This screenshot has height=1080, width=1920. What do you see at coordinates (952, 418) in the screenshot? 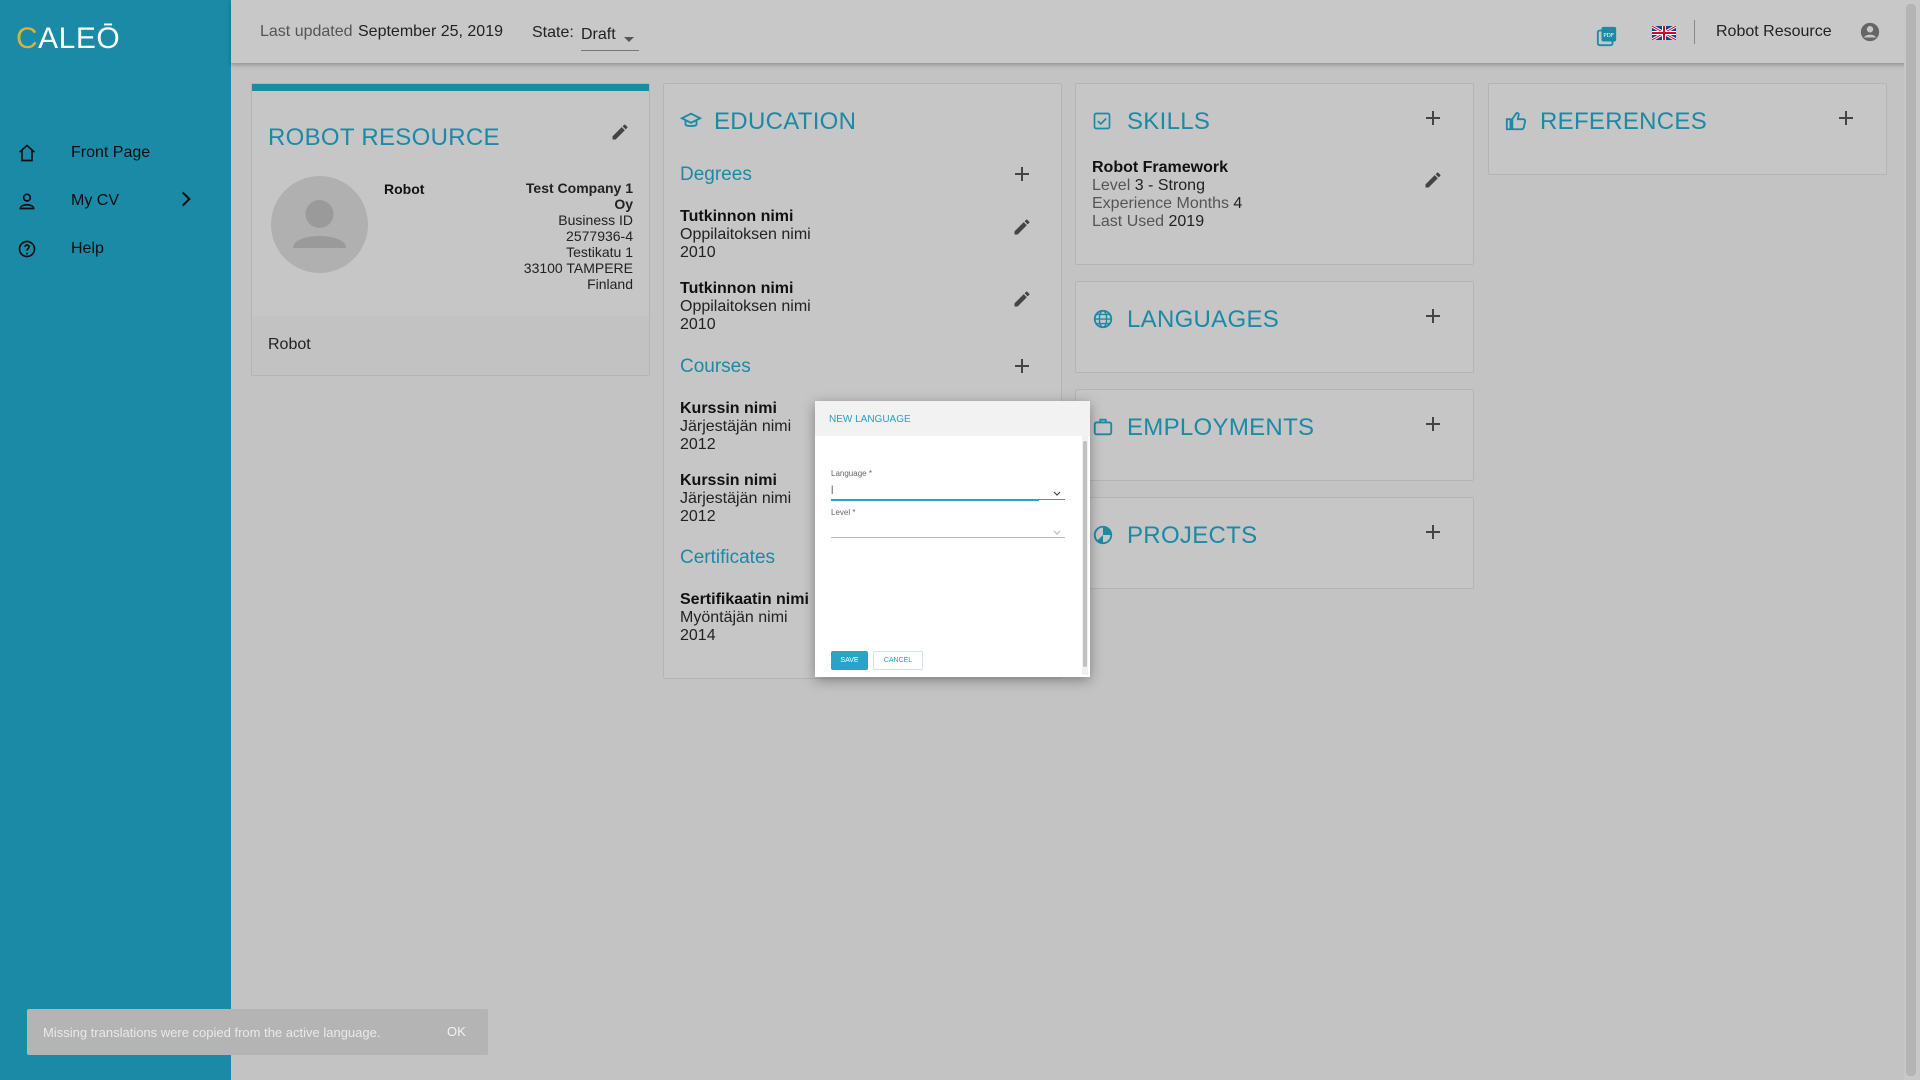
I see `dialog-header: NEW LANGUAGE` at bounding box center [952, 418].